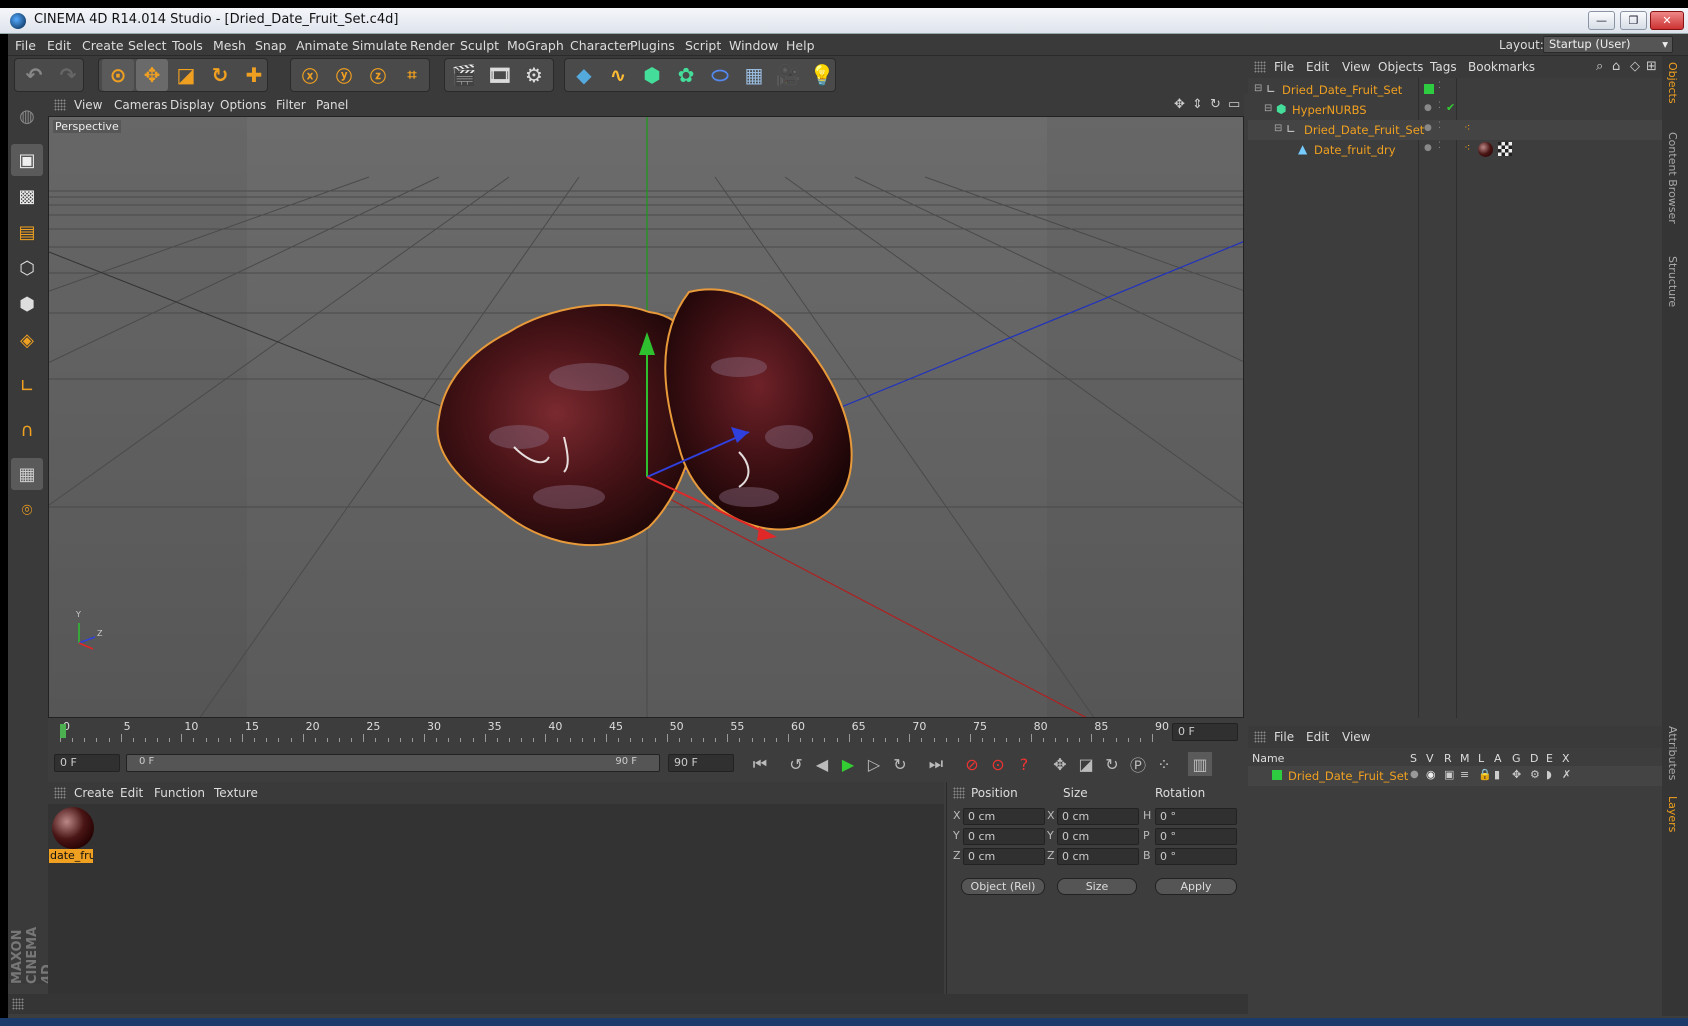  What do you see at coordinates (229, 45) in the screenshot?
I see `menu-mesh: Mesh` at bounding box center [229, 45].